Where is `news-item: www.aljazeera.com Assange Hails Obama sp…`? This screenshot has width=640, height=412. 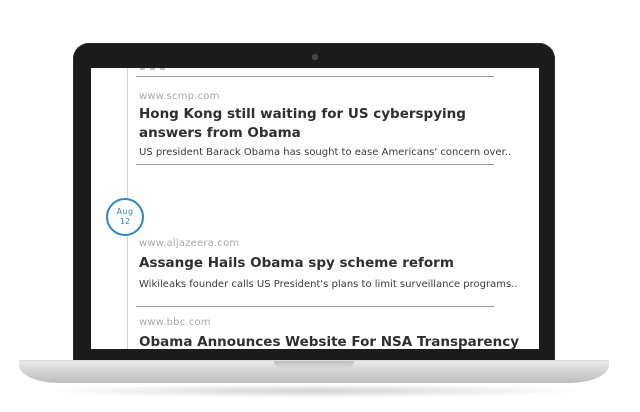 news-item: www.aljazeera.com Assange Hails Obama sp… is located at coordinates (335, 264).